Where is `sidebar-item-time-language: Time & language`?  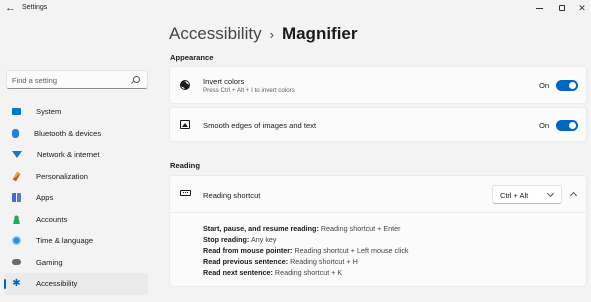
sidebar-item-time-language: Time & language is located at coordinates (76, 241).